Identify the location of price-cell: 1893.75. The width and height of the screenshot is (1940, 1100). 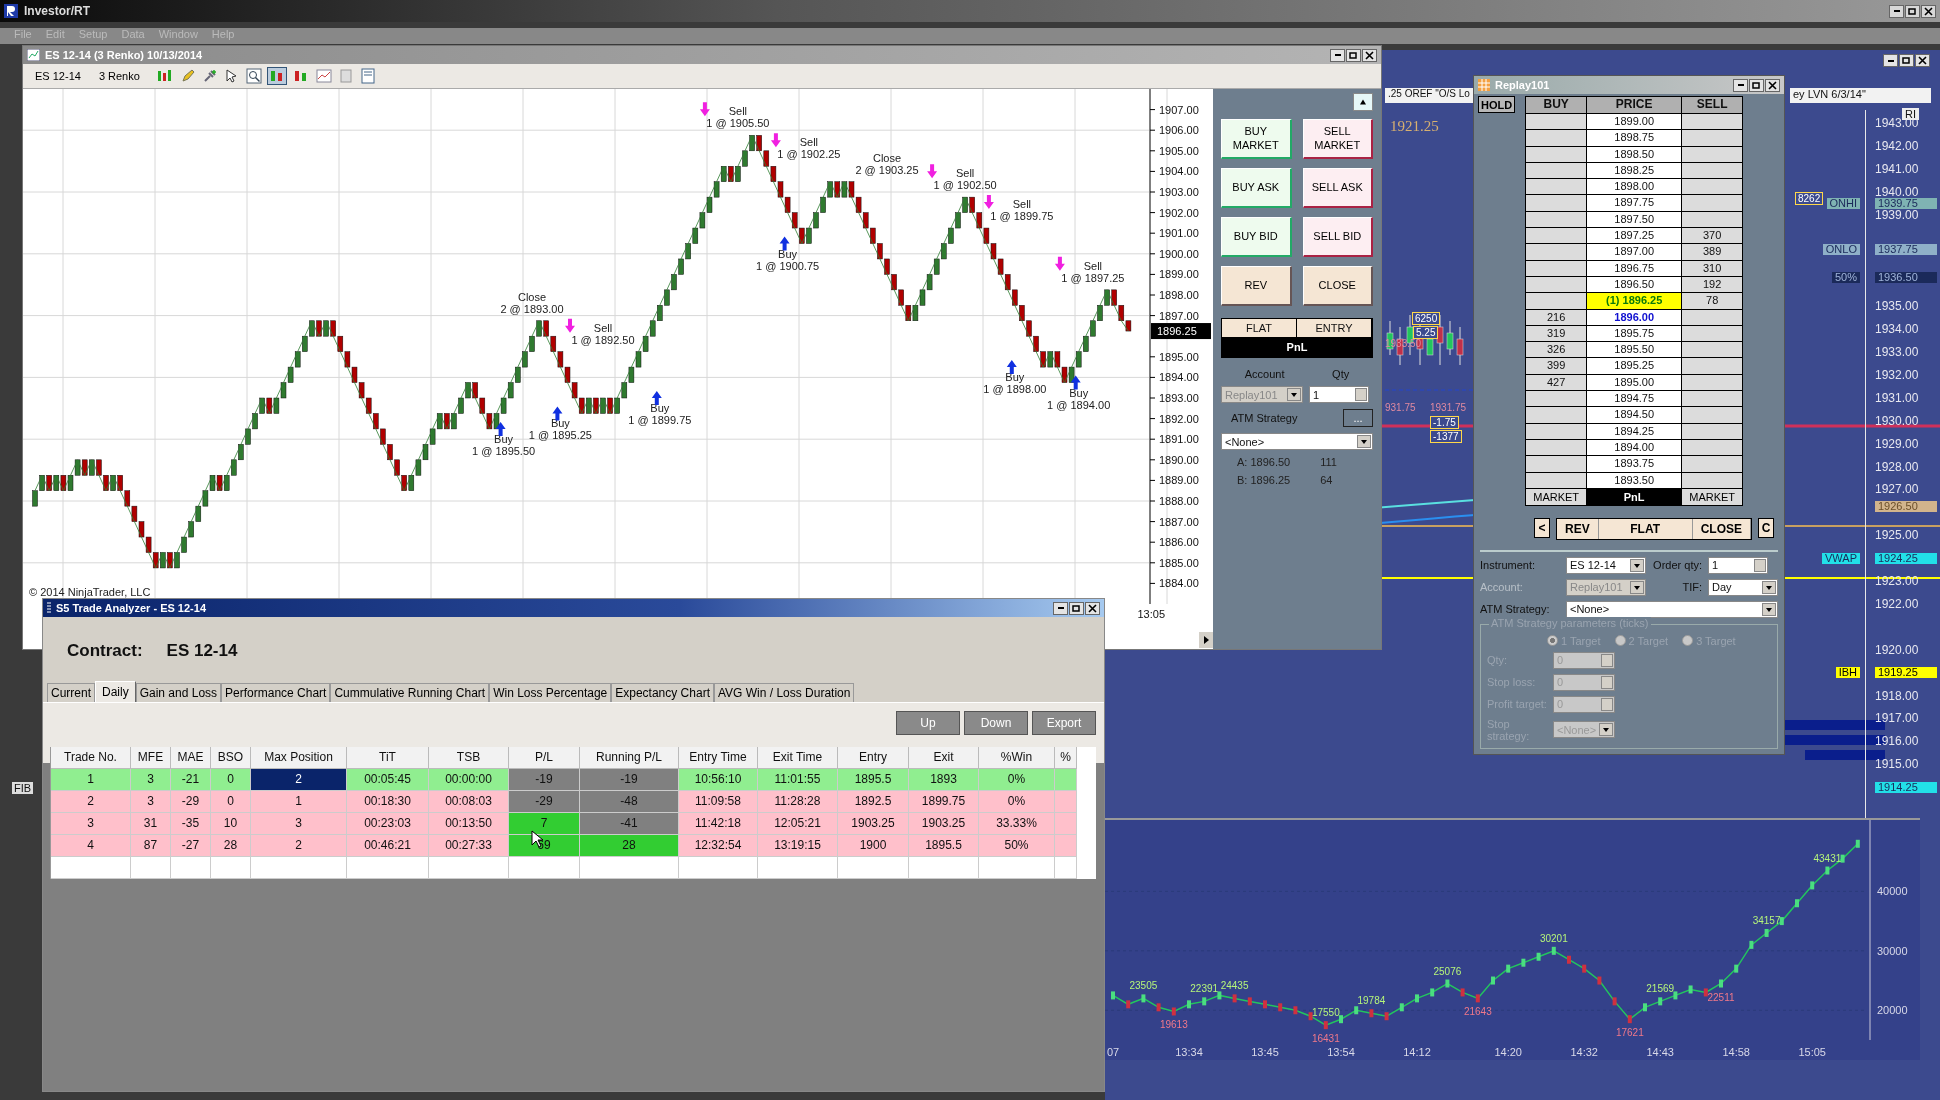
(1634, 464).